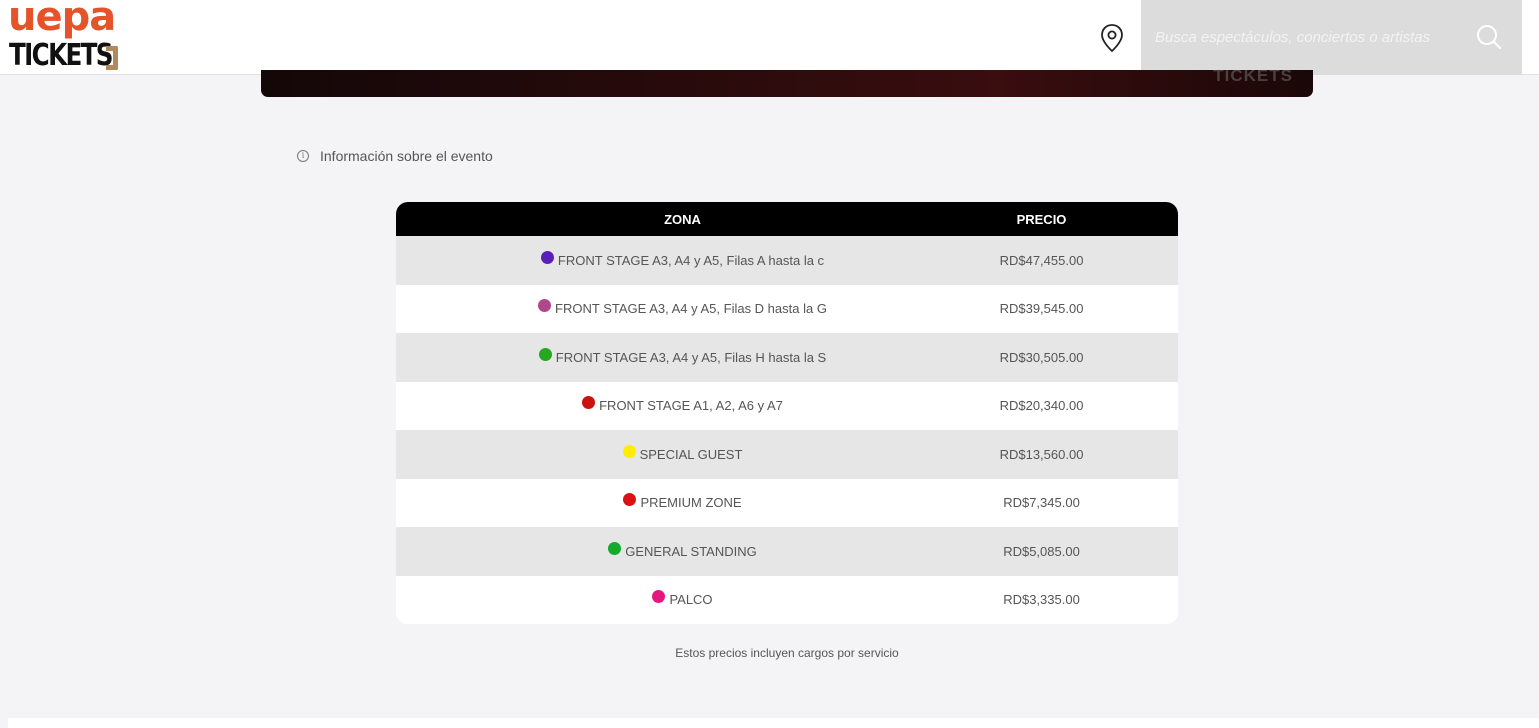 This screenshot has height=728, width=1539. I want to click on table-header: ZONA PRECIO, so click(787, 219).